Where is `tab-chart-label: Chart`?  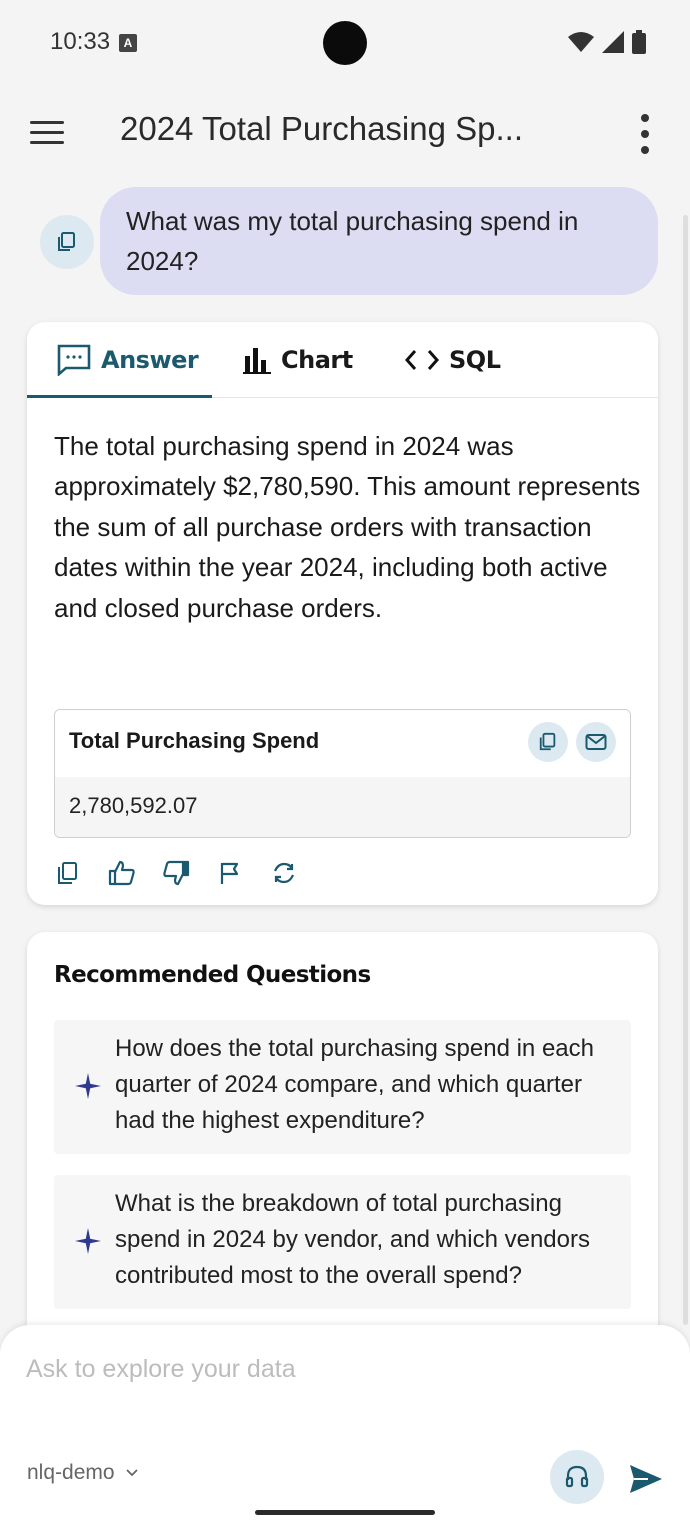
tab-chart-label: Chart is located at coordinates (317, 360).